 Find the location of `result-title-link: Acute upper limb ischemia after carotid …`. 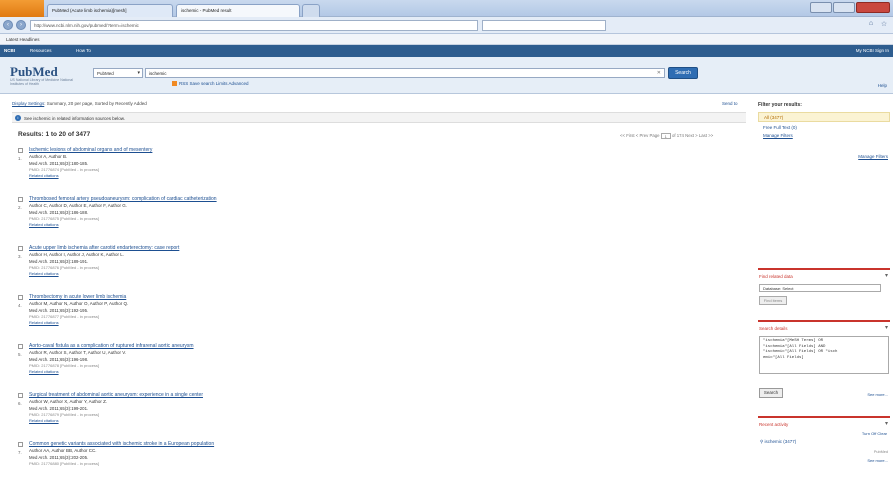

result-title-link: Acute upper limb ischemia after carotid … is located at coordinates (104, 248).